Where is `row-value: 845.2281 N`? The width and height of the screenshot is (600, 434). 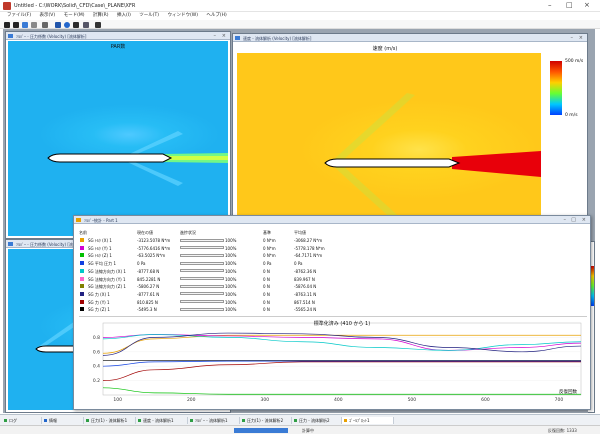
row-value: 845.2281 N is located at coordinates (149, 279).